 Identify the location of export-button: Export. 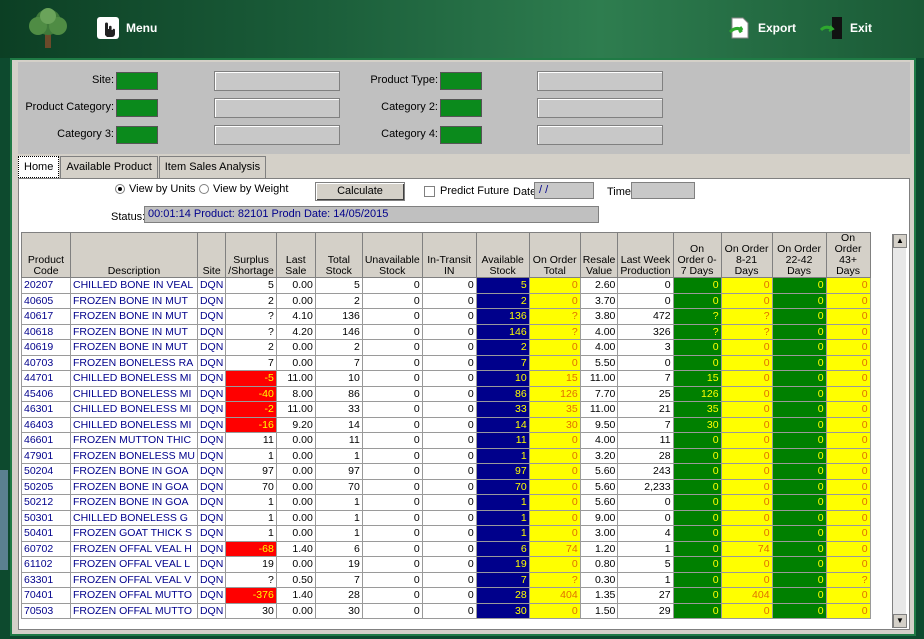
(762, 28).